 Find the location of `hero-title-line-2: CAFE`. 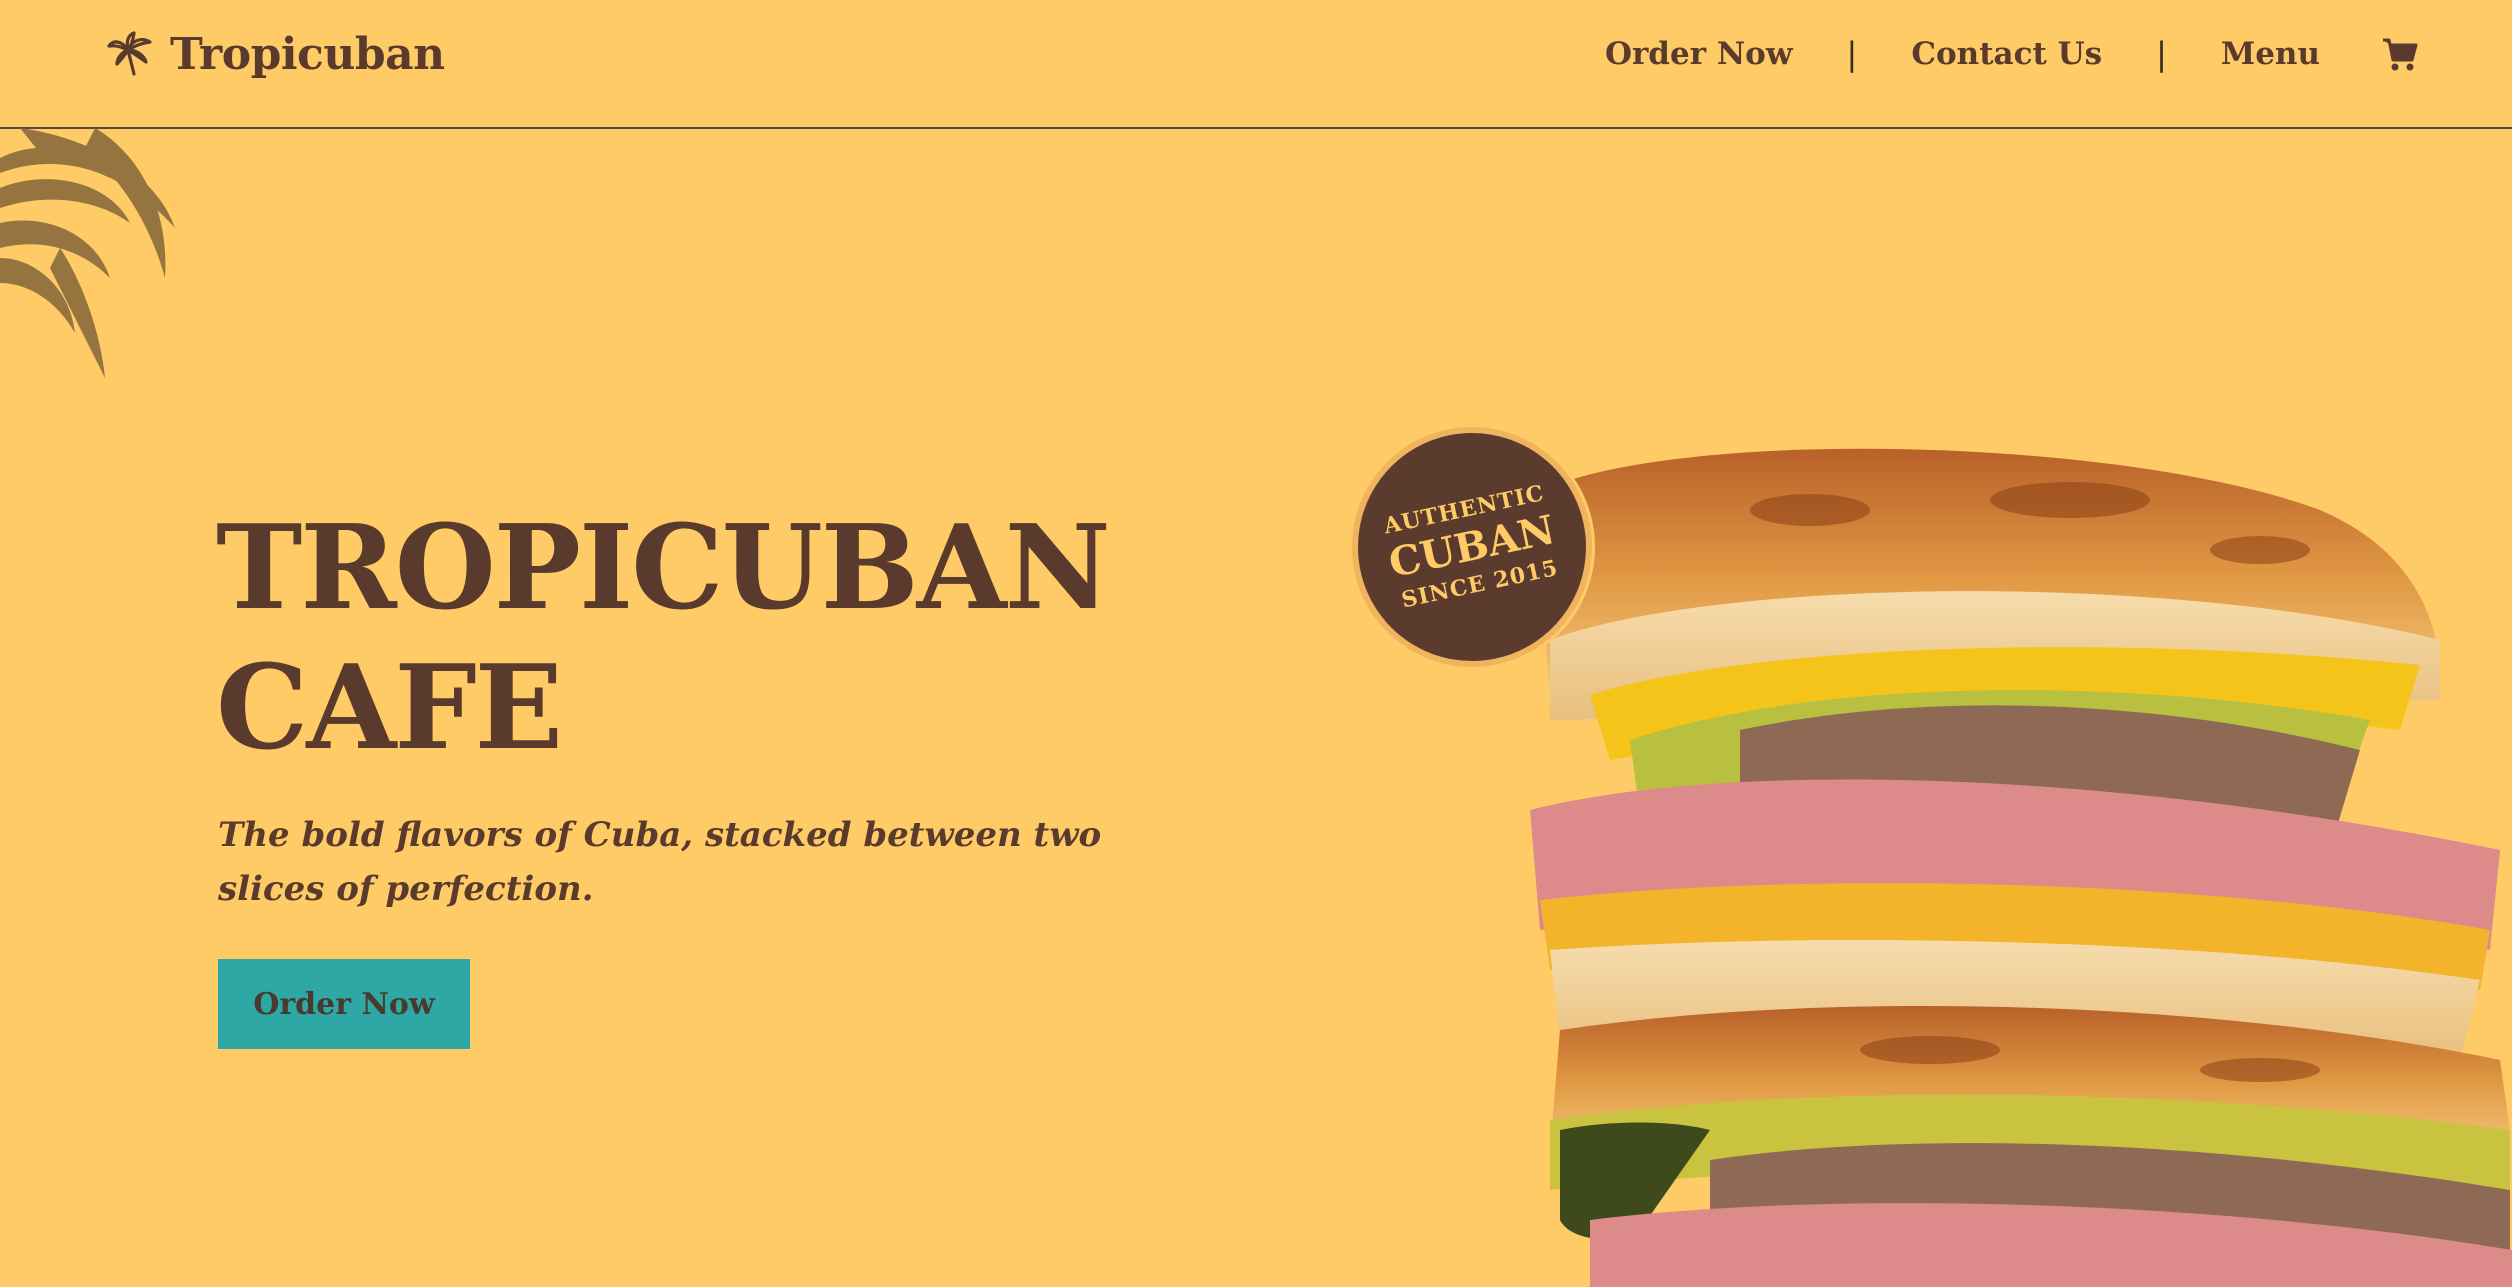

hero-title-line-2: CAFE is located at coordinates (389, 708).